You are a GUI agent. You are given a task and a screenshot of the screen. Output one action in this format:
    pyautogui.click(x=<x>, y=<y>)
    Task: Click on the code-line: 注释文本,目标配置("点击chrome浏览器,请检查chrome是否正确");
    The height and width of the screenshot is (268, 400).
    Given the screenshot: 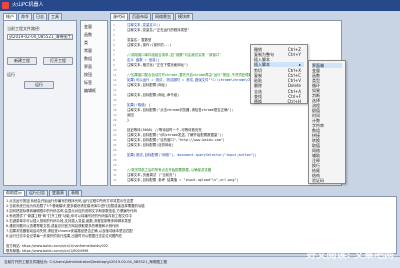 What is the action you would take?
    pyautogui.click(x=180, y=110)
    